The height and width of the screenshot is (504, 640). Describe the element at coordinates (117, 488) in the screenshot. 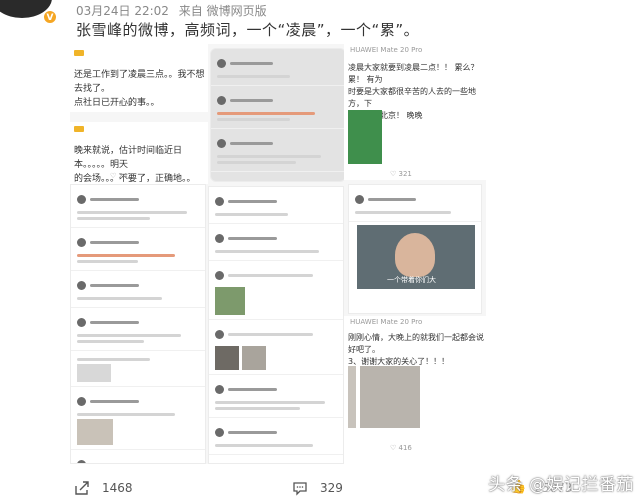

I see `share-count: 1468` at that location.